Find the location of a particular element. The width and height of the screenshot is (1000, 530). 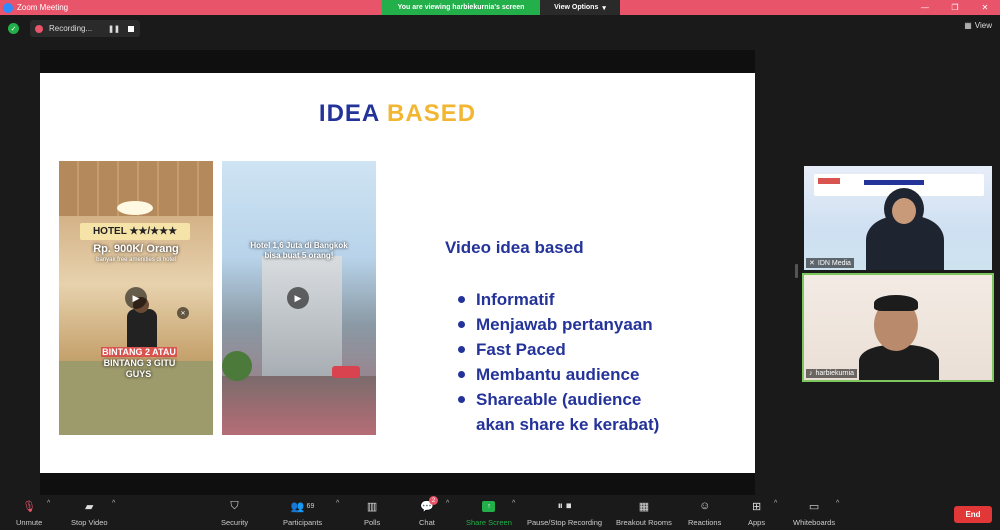

slide-subtitle: Video idea based is located at coordinates (514, 247).